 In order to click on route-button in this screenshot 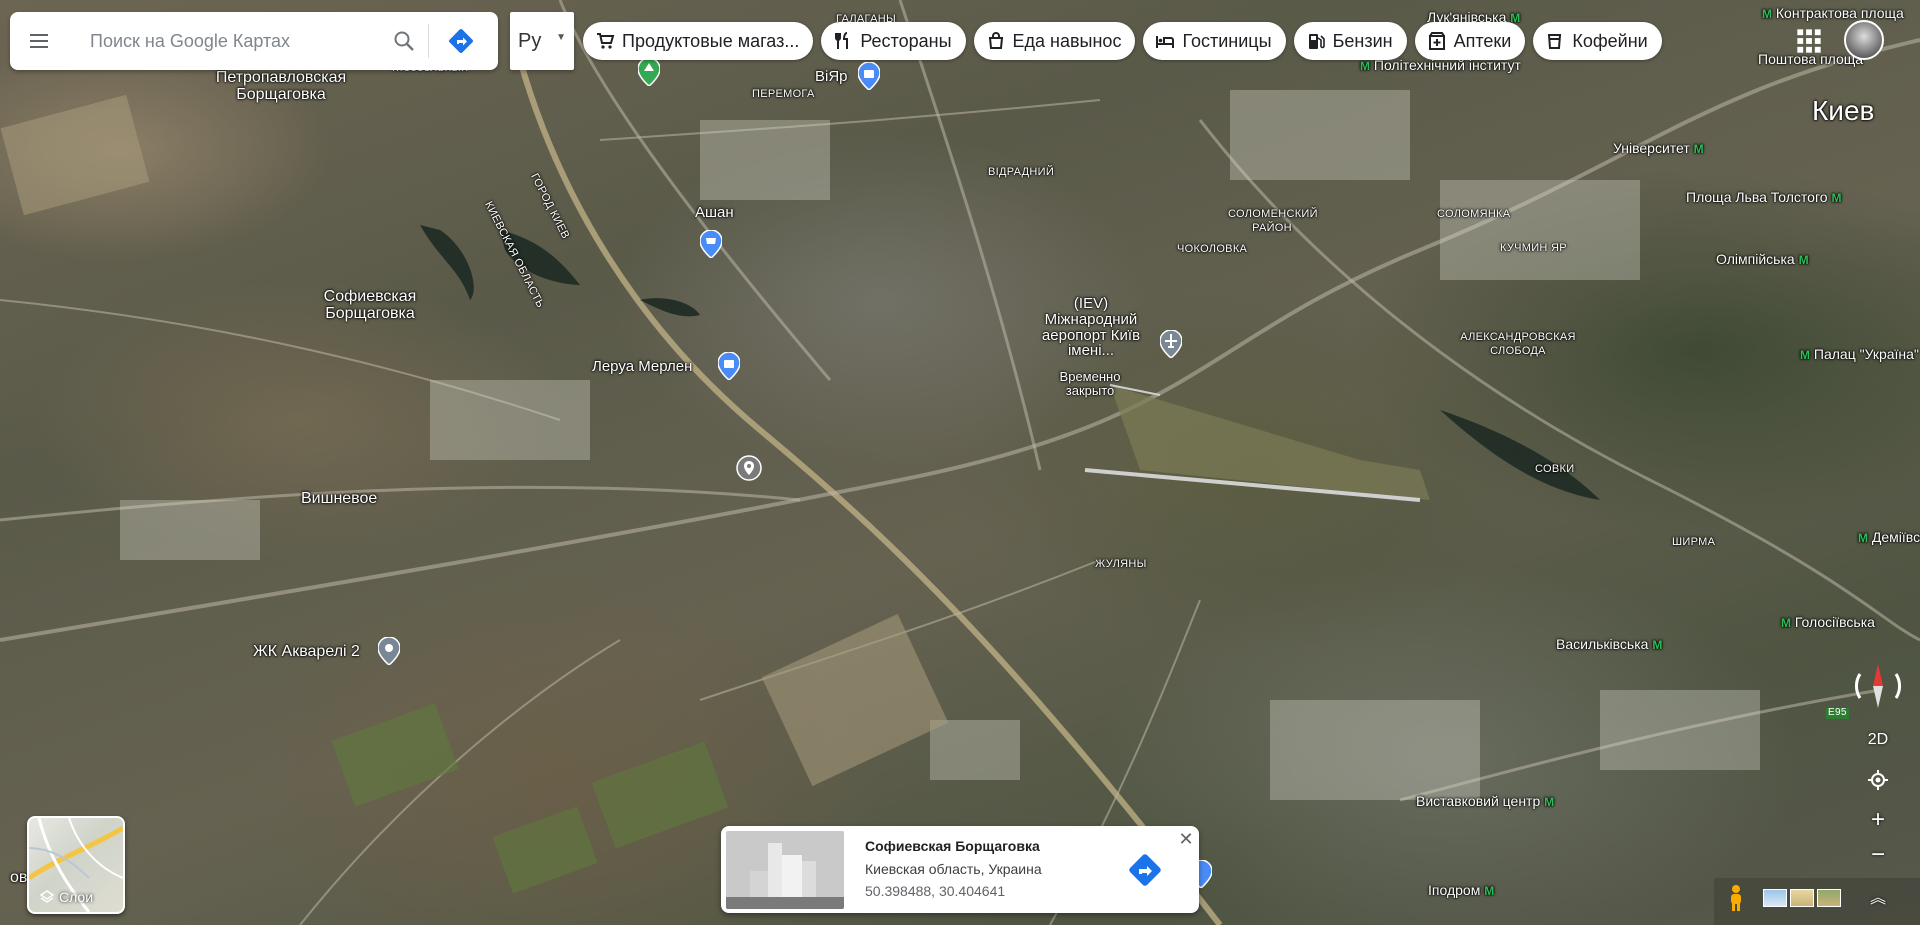, I will do `click(1145, 870)`.